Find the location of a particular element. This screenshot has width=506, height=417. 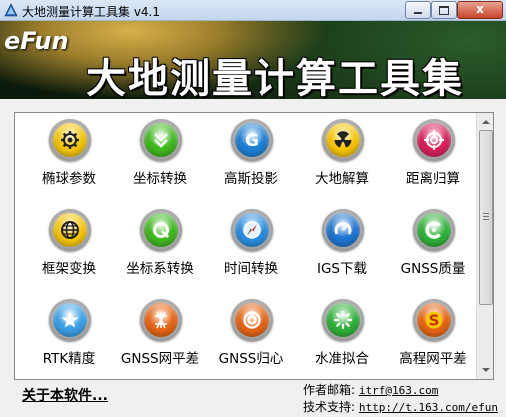

title-bar: 大地测量计算工具集 v4.1 x is located at coordinates (253, 10).